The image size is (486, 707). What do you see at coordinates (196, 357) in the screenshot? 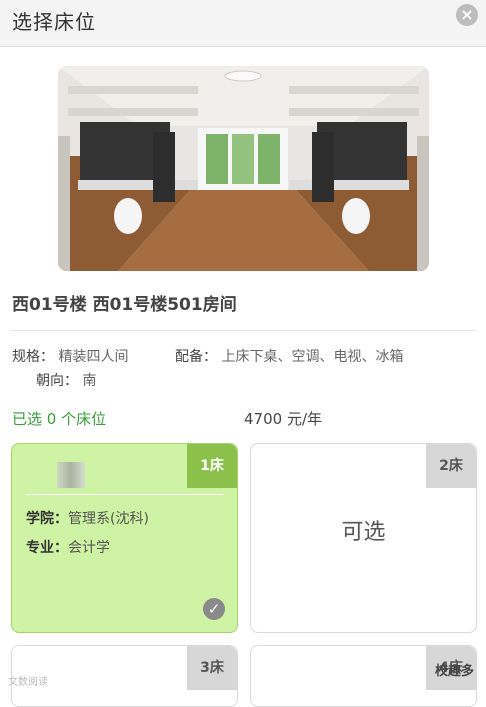
I see `equipment-label: 配备：` at bounding box center [196, 357].